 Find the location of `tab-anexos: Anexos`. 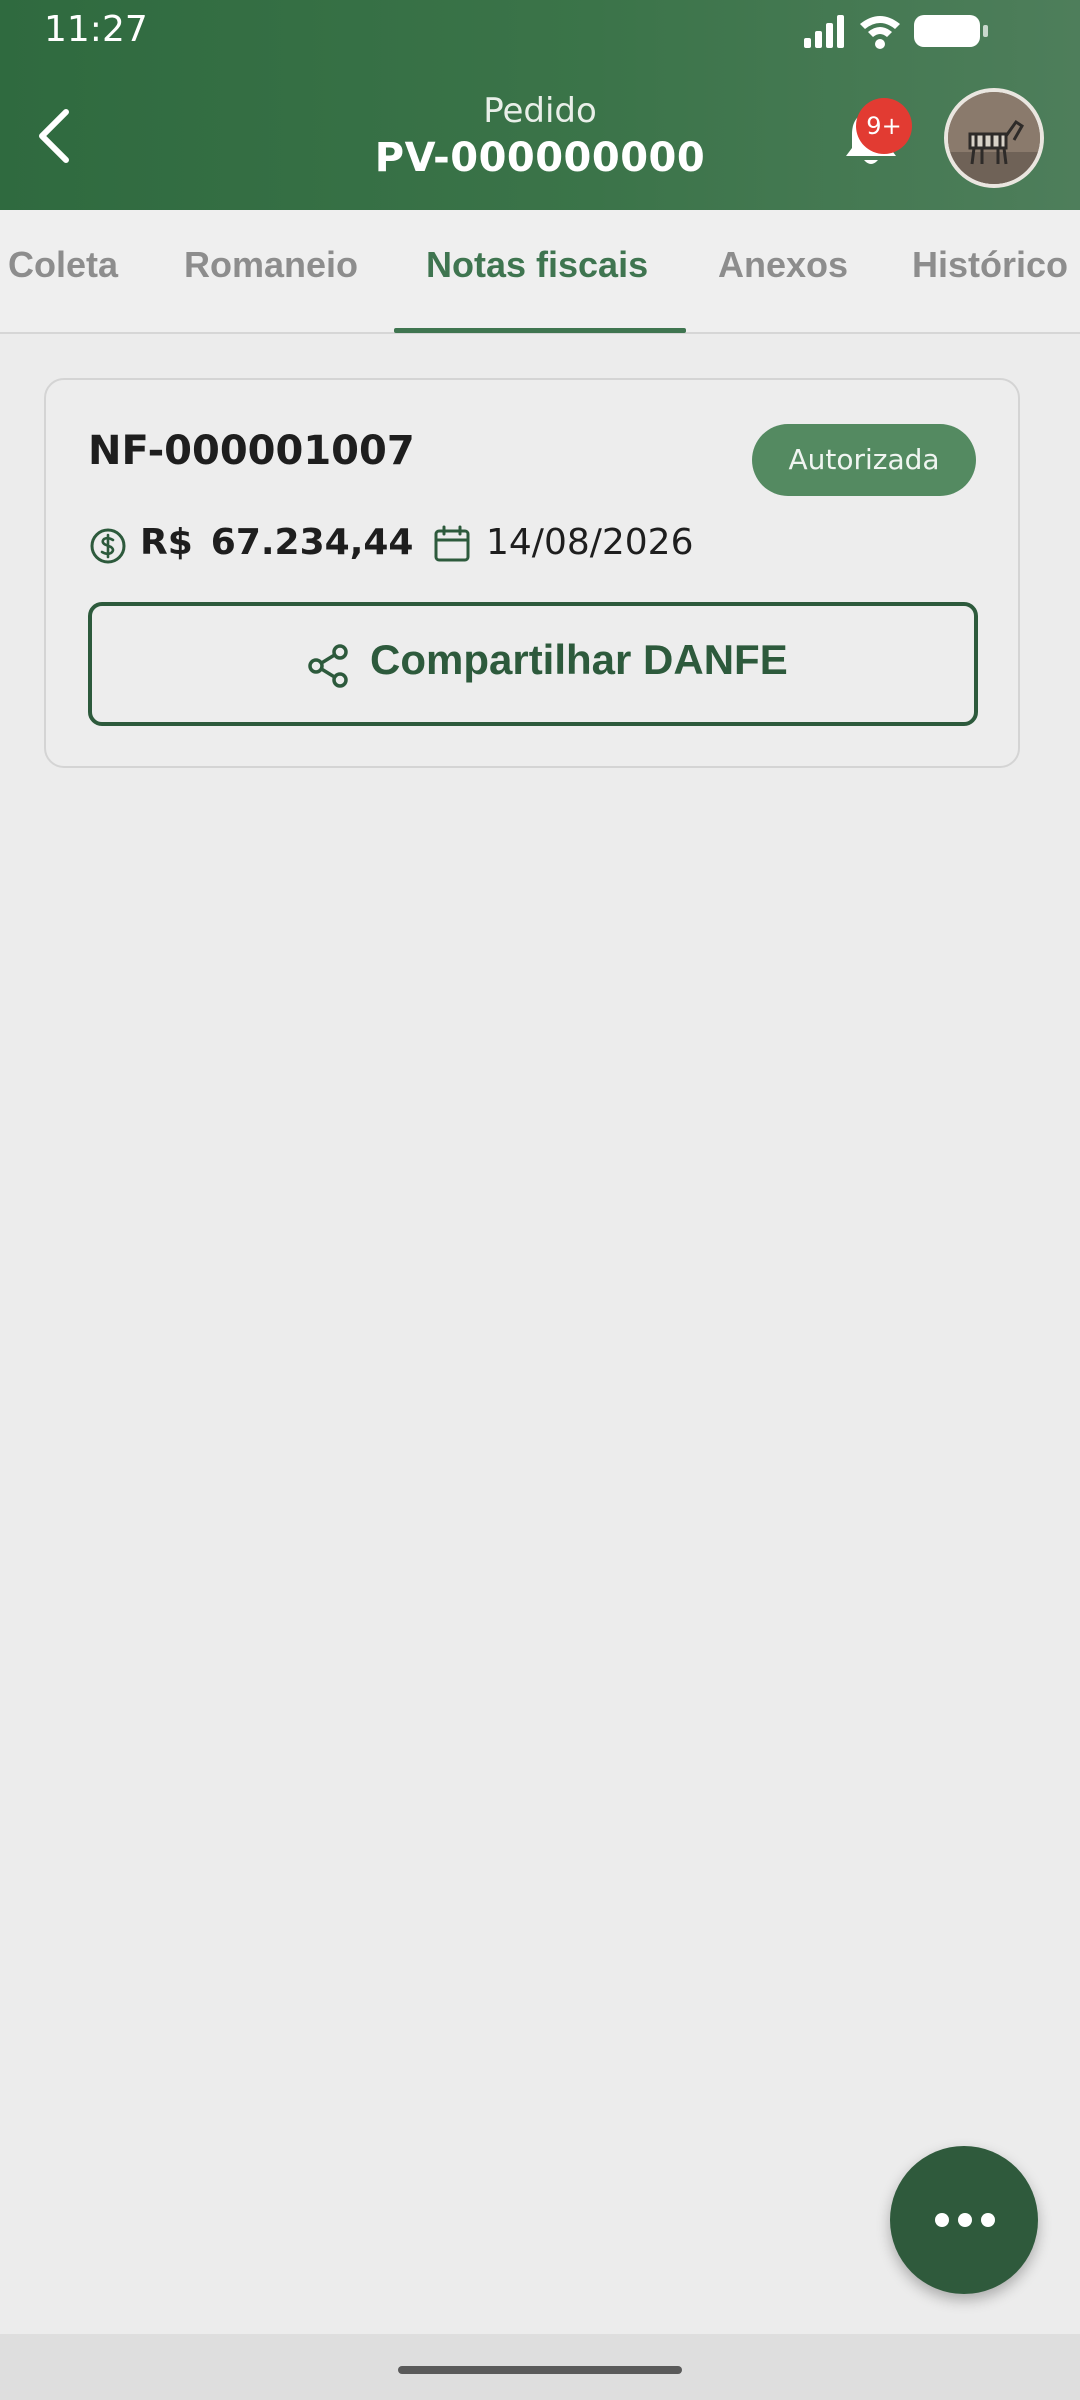

tab-anexos: Anexos is located at coordinates (783, 265).